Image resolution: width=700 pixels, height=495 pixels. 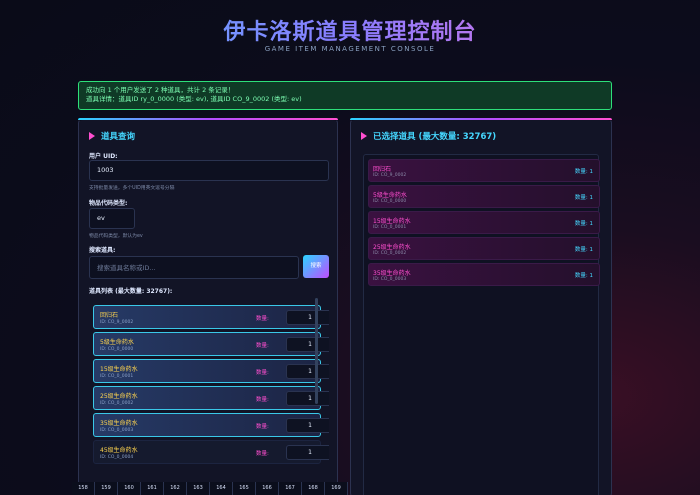 I want to click on item-name: 5级生命药水, so click(x=117, y=342).